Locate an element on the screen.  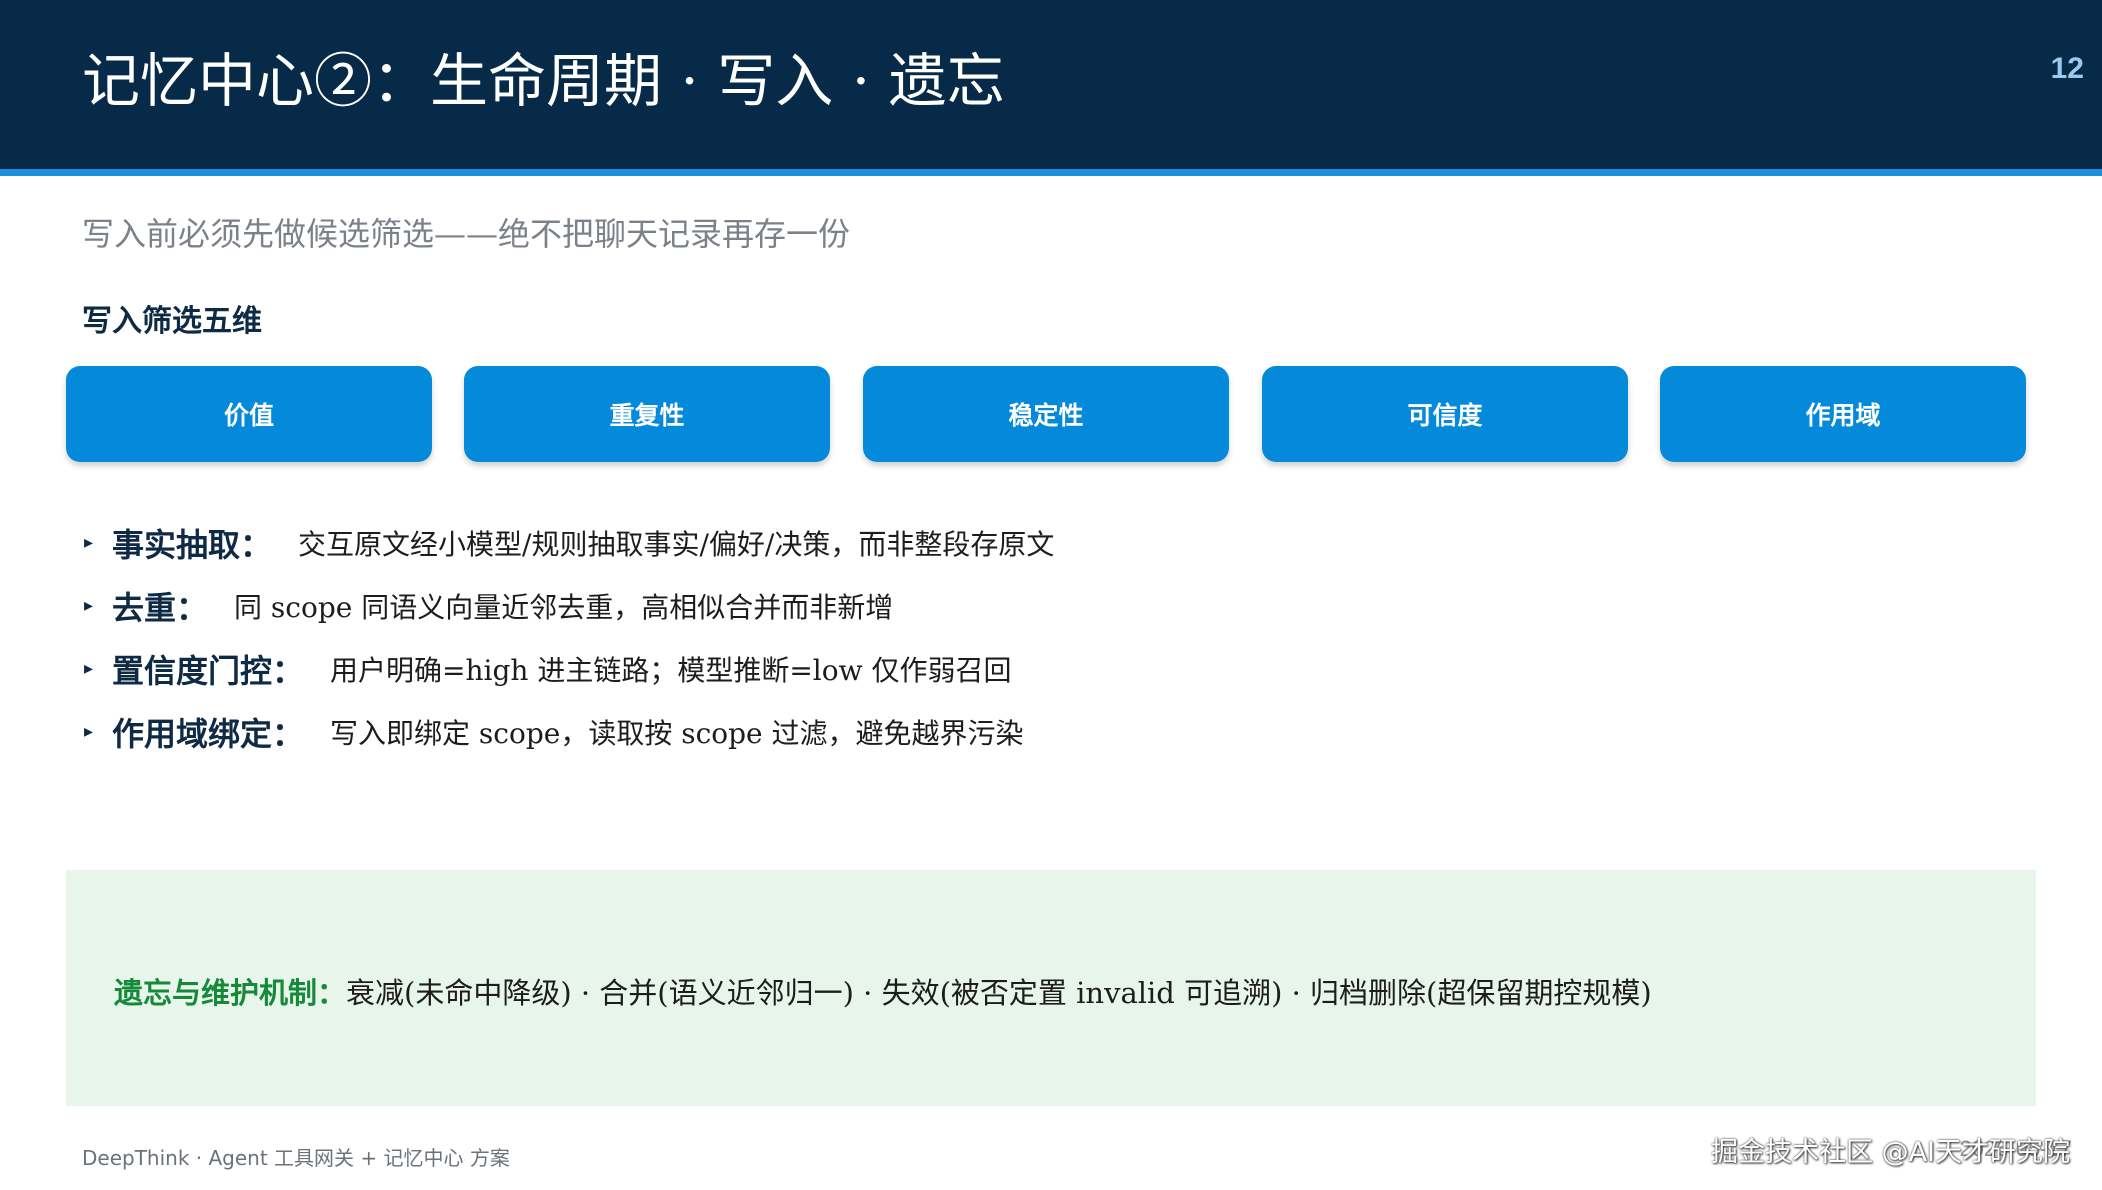
bullet-text: 用户明确=high 进主链路；模型推断=low 仅作弱召回 is located at coordinates (671, 670).